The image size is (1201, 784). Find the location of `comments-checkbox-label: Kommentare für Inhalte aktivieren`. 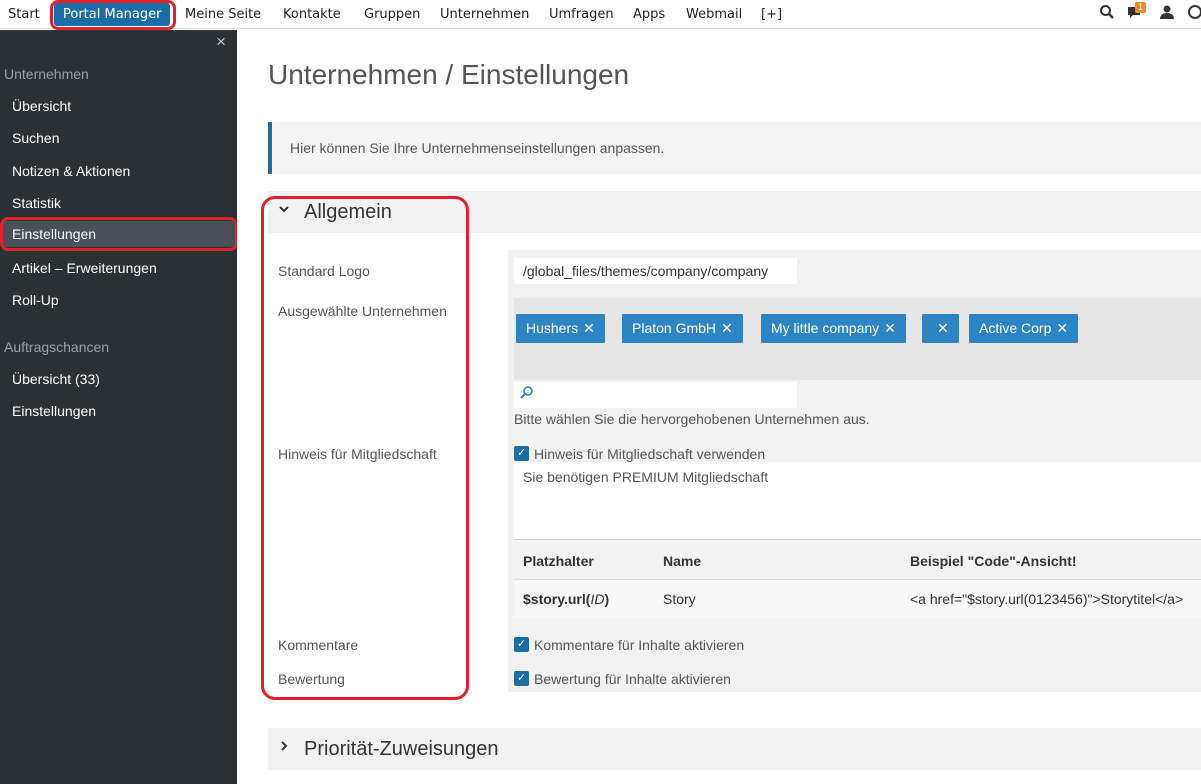

comments-checkbox-label: Kommentare für Inhalte aktivieren is located at coordinates (639, 645).